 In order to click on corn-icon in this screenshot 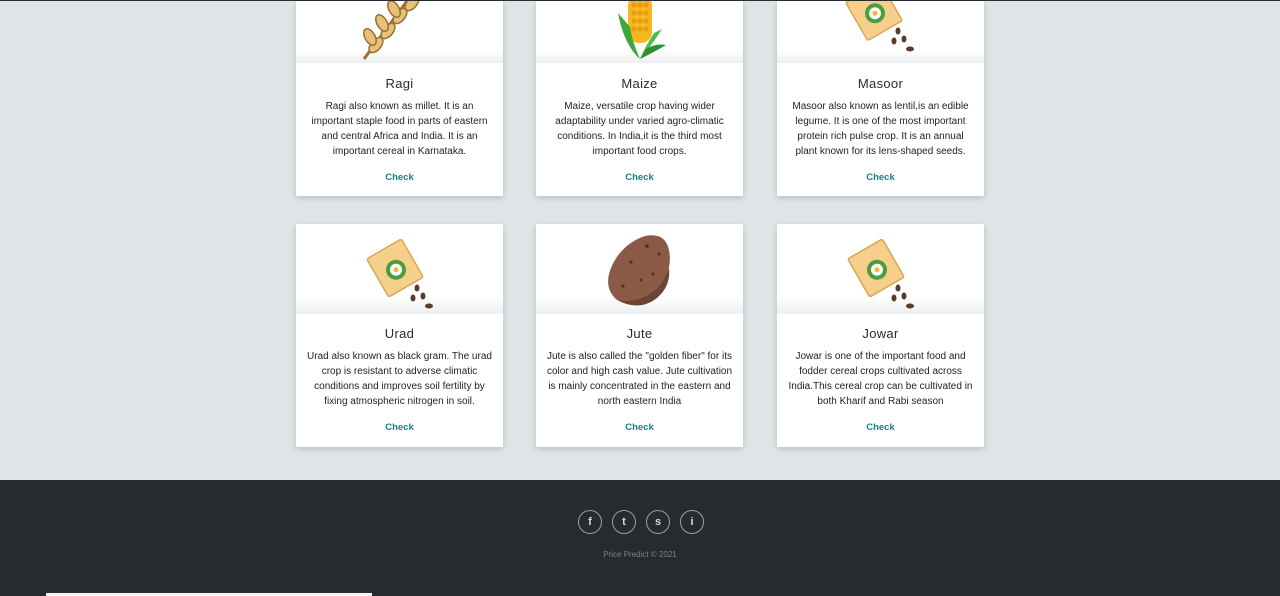, I will do `click(641, 30)`.